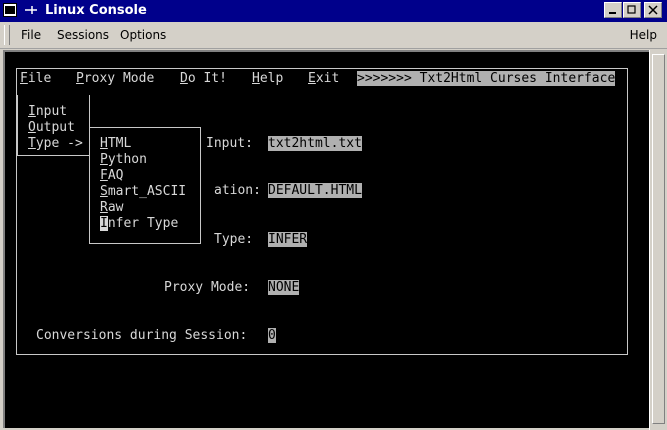 The height and width of the screenshot is (430, 667). I want to click on type-option-python: Python, so click(123, 159).